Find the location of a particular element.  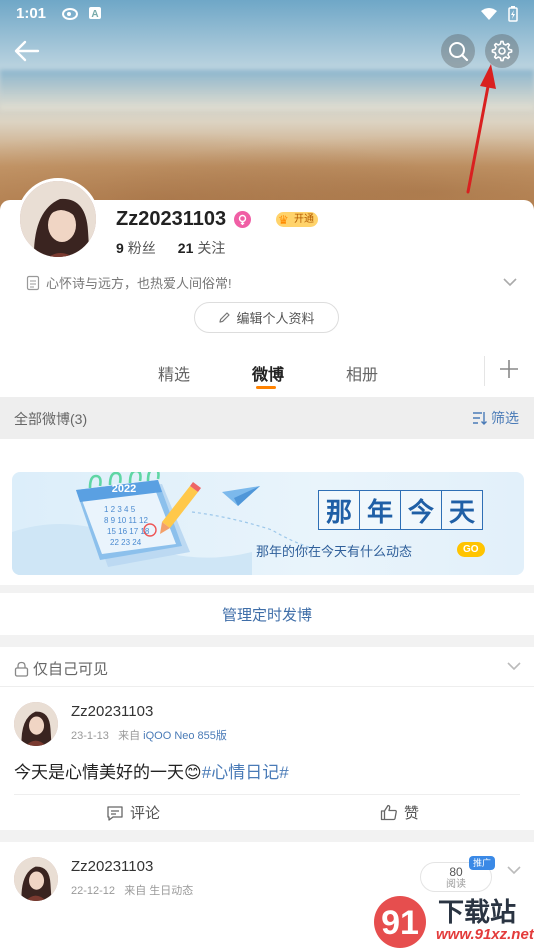

profile-stats: 9 粉丝 21 关注 is located at coordinates (170, 248).